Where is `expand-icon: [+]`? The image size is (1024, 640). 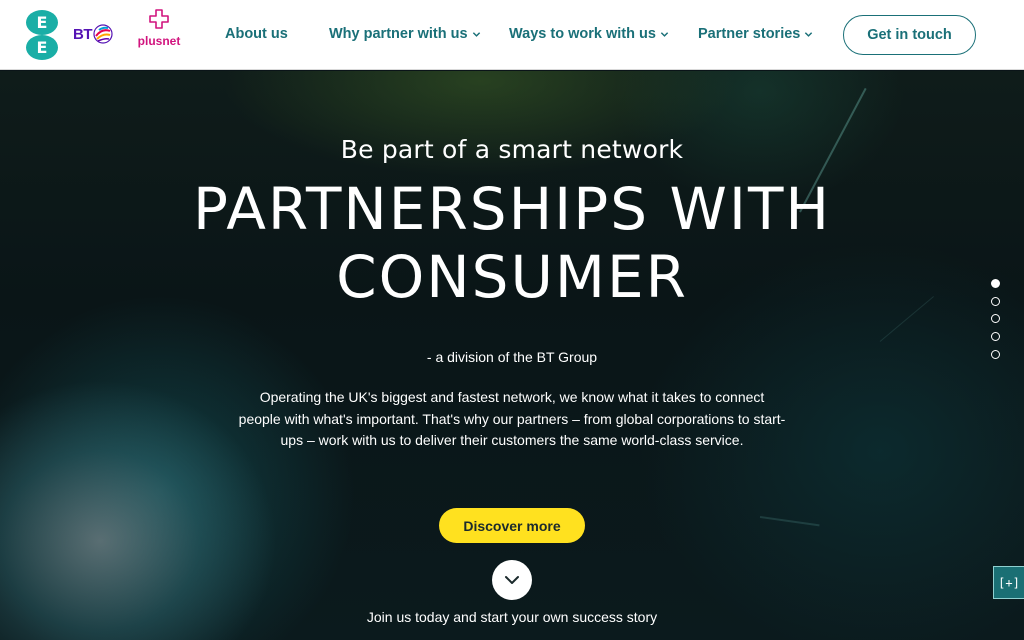 expand-icon: [+] is located at coordinates (1009, 582).